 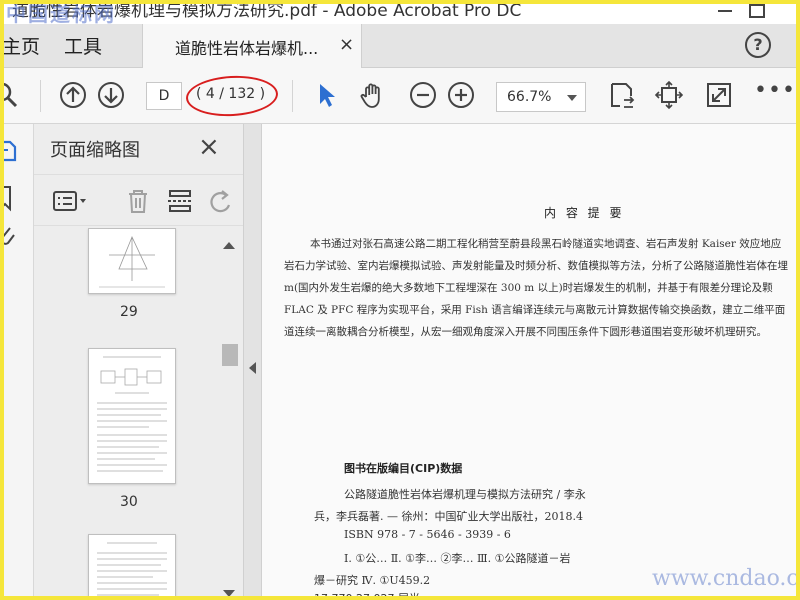 I want to click on panel-toolbar, so click(x=138, y=200).